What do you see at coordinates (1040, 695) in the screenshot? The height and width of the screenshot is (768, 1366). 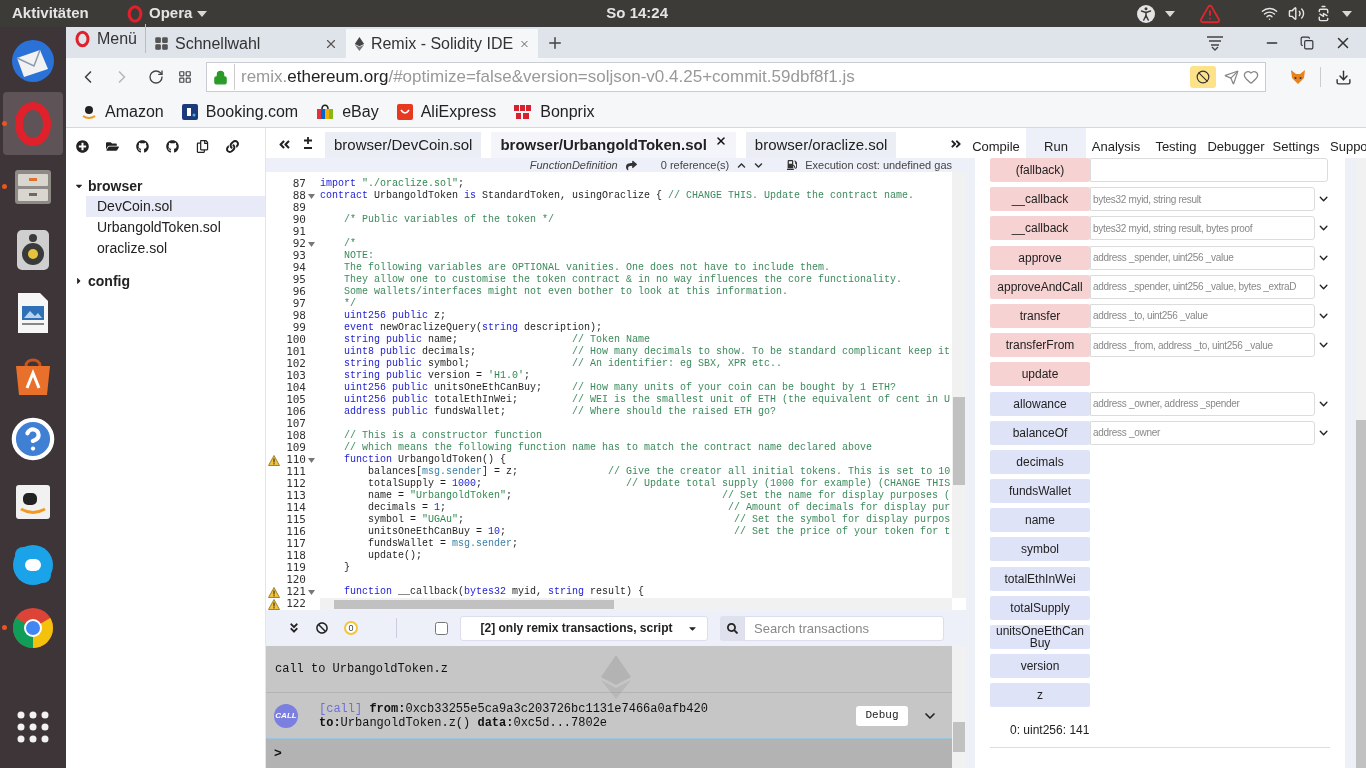 I see `function-button: z` at bounding box center [1040, 695].